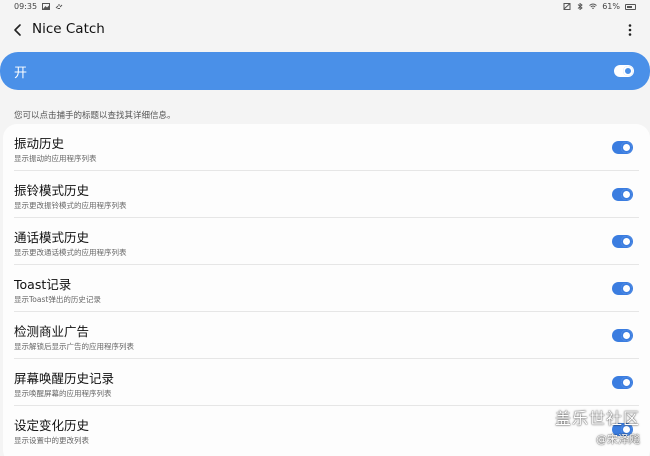  Describe the element at coordinates (68, 29) in the screenshot. I see `page-title: Nice Catch` at that location.